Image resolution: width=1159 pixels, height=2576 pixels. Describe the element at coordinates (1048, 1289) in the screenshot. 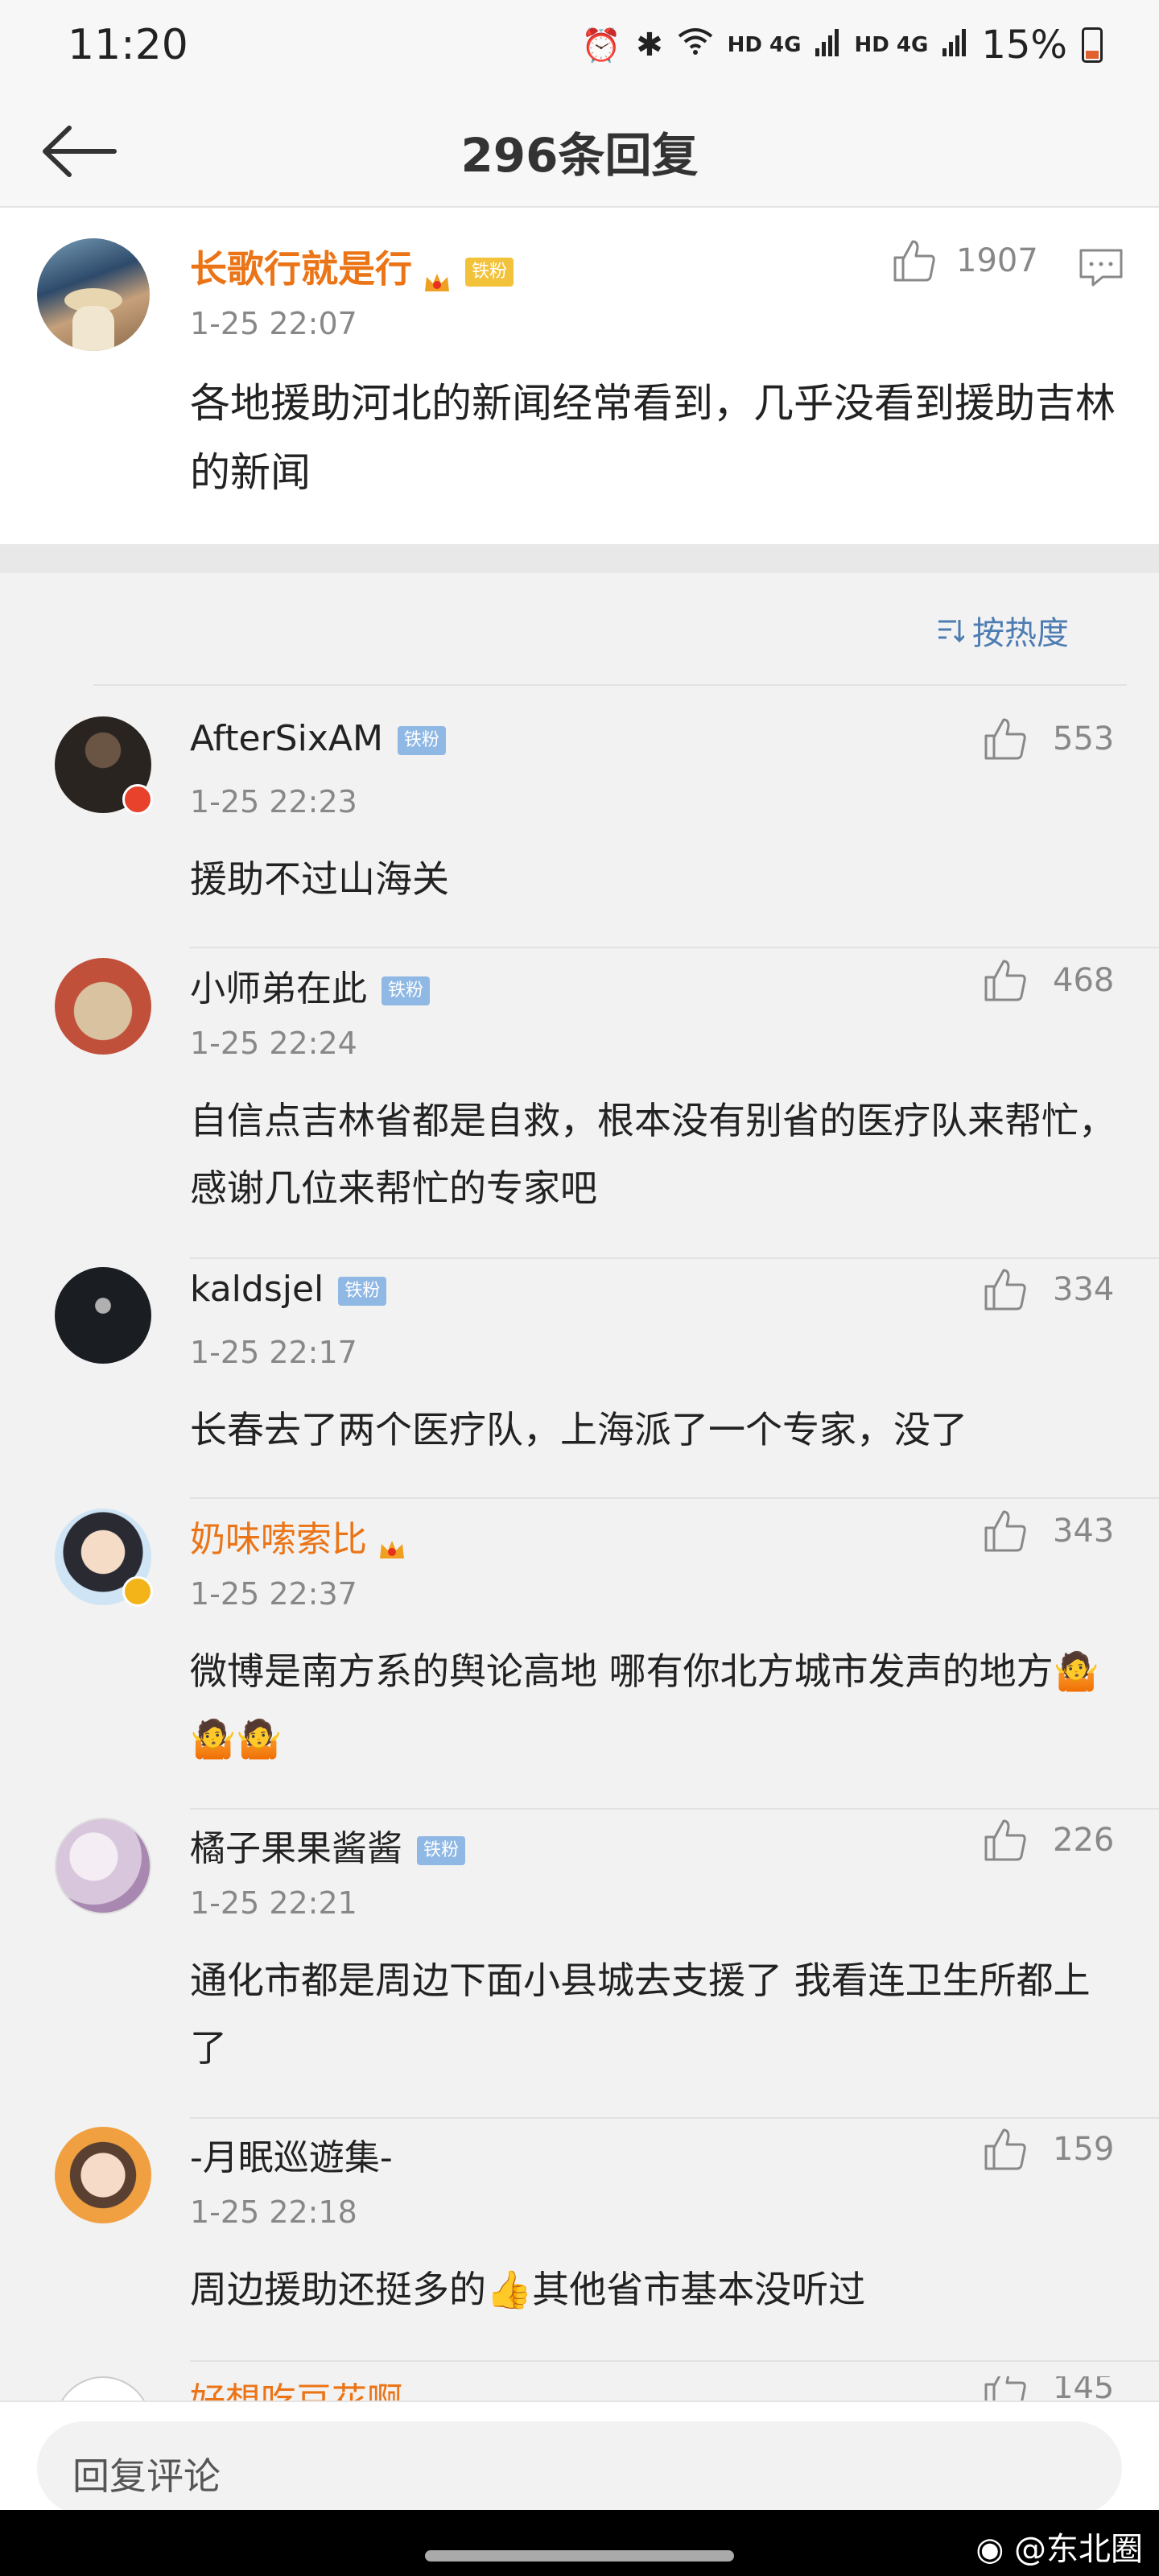

I see `like-button: 334` at that location.